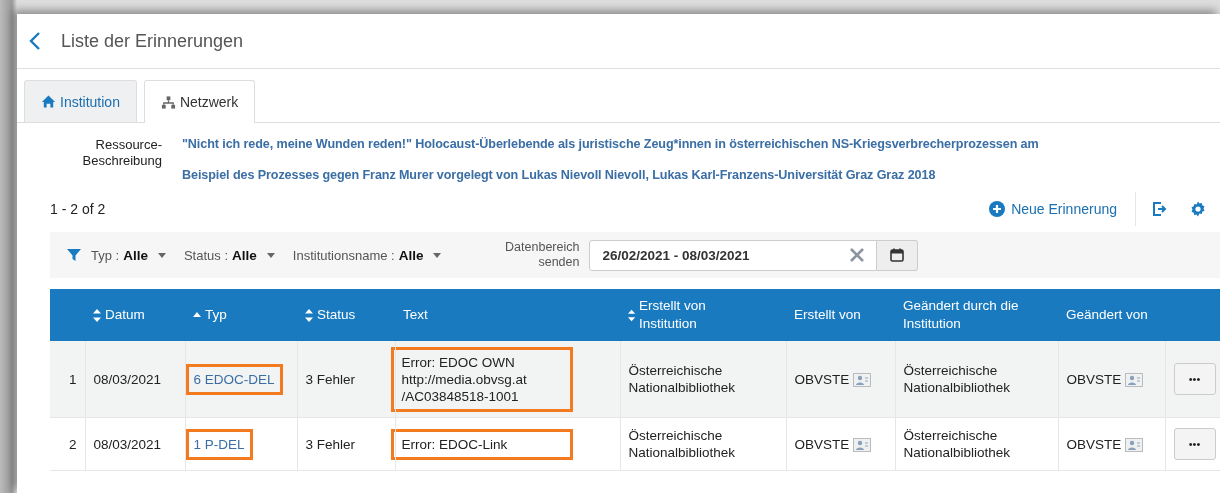  I want to click on column-header: Status, so click(330, 315).